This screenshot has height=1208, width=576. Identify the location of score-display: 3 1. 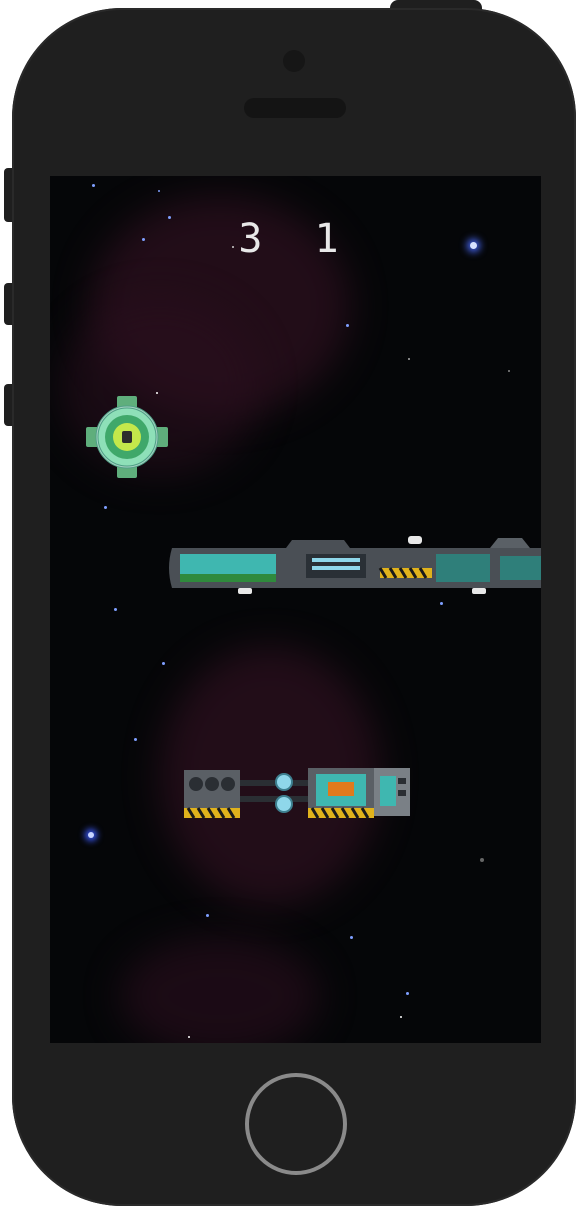
(295, 239).